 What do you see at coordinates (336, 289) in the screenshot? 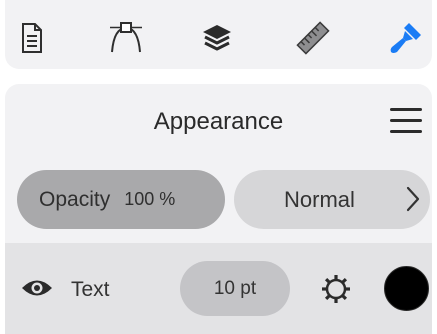
I see `gear-icon` at bounding box center [336, 289].